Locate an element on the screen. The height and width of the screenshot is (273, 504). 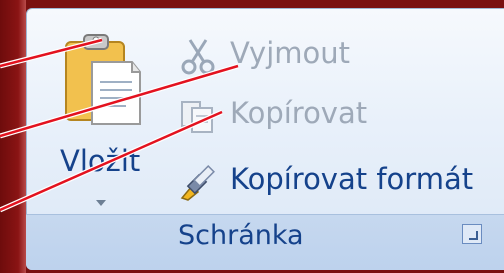
copy-label: Kopírovat is located at coordinates (299, 113).